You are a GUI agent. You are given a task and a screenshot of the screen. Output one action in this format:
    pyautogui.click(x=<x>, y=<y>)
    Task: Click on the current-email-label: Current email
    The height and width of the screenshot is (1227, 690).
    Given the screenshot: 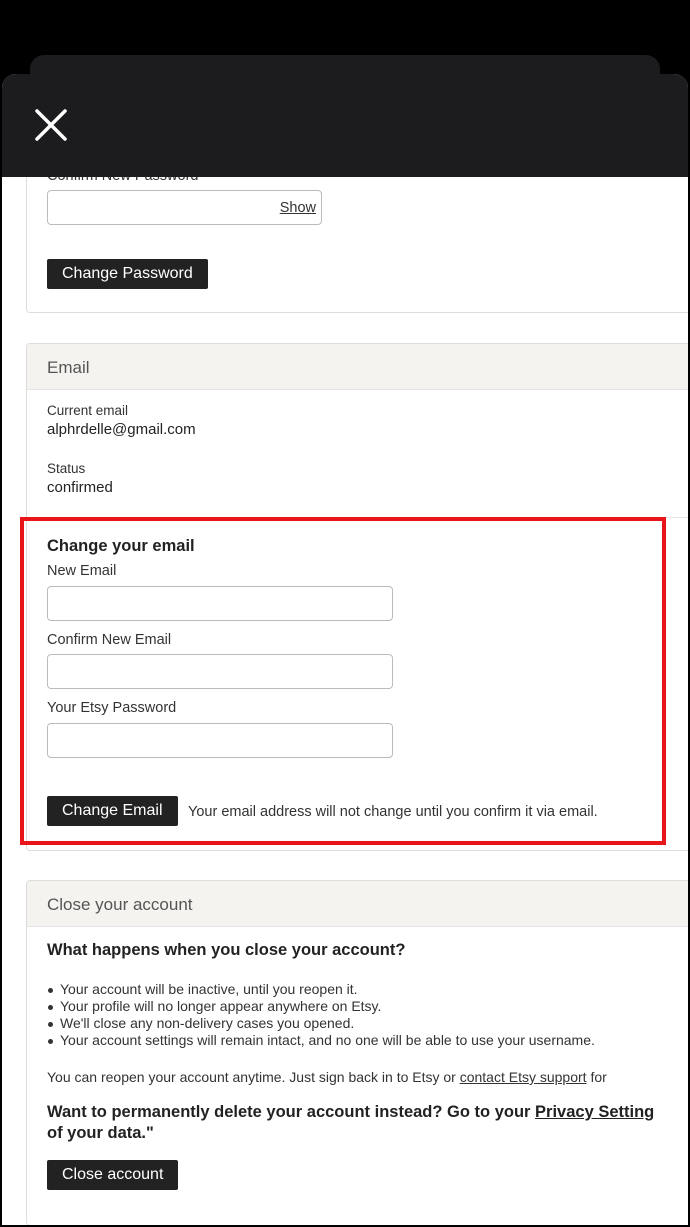 What is the action you would take?
    pyautogui.click(x=88, y=410)
    